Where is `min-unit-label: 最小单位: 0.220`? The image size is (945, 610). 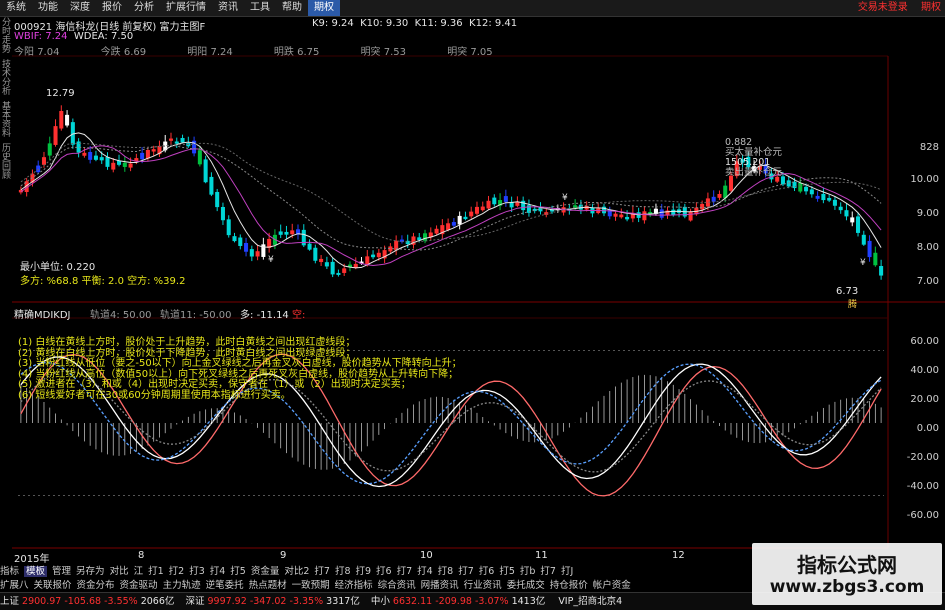
min-unit-label: 最小单位: 0.220 is located at coordinates (58, 267).